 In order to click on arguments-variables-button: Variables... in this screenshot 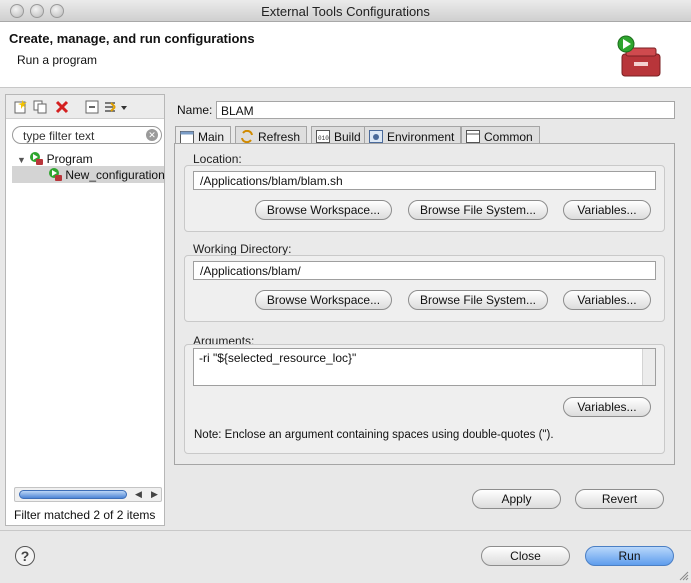, I will do `click(607, 407)`.